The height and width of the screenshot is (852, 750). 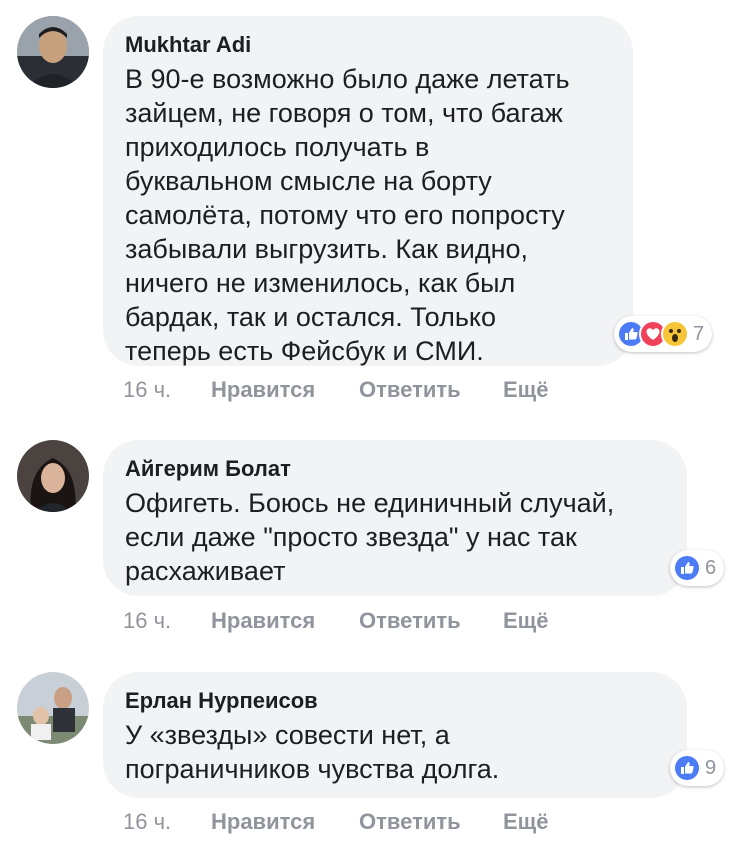 I want to click on more-button: Ещё, so click(x=525, y=822).